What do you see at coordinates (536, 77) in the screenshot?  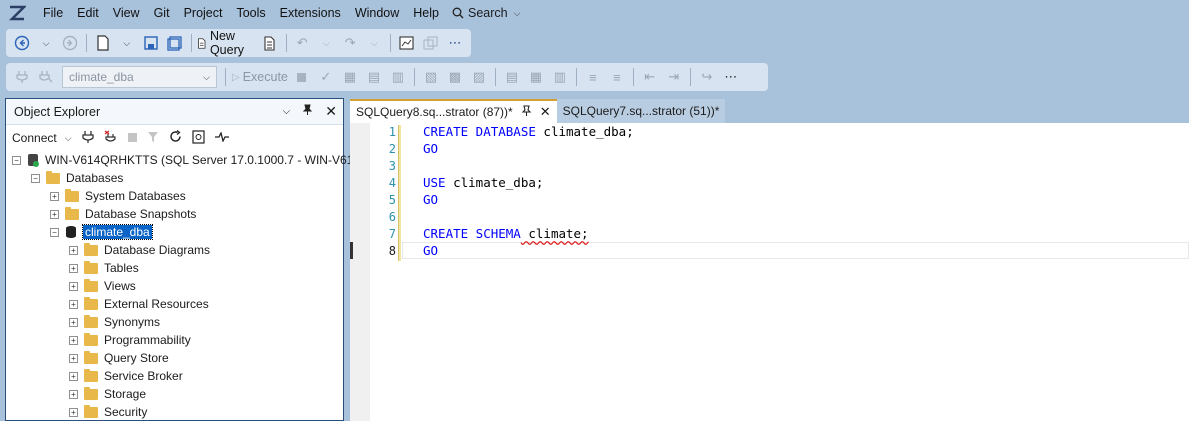 I see `results-grid-icon: ▦` at bounding box center [536, 77].